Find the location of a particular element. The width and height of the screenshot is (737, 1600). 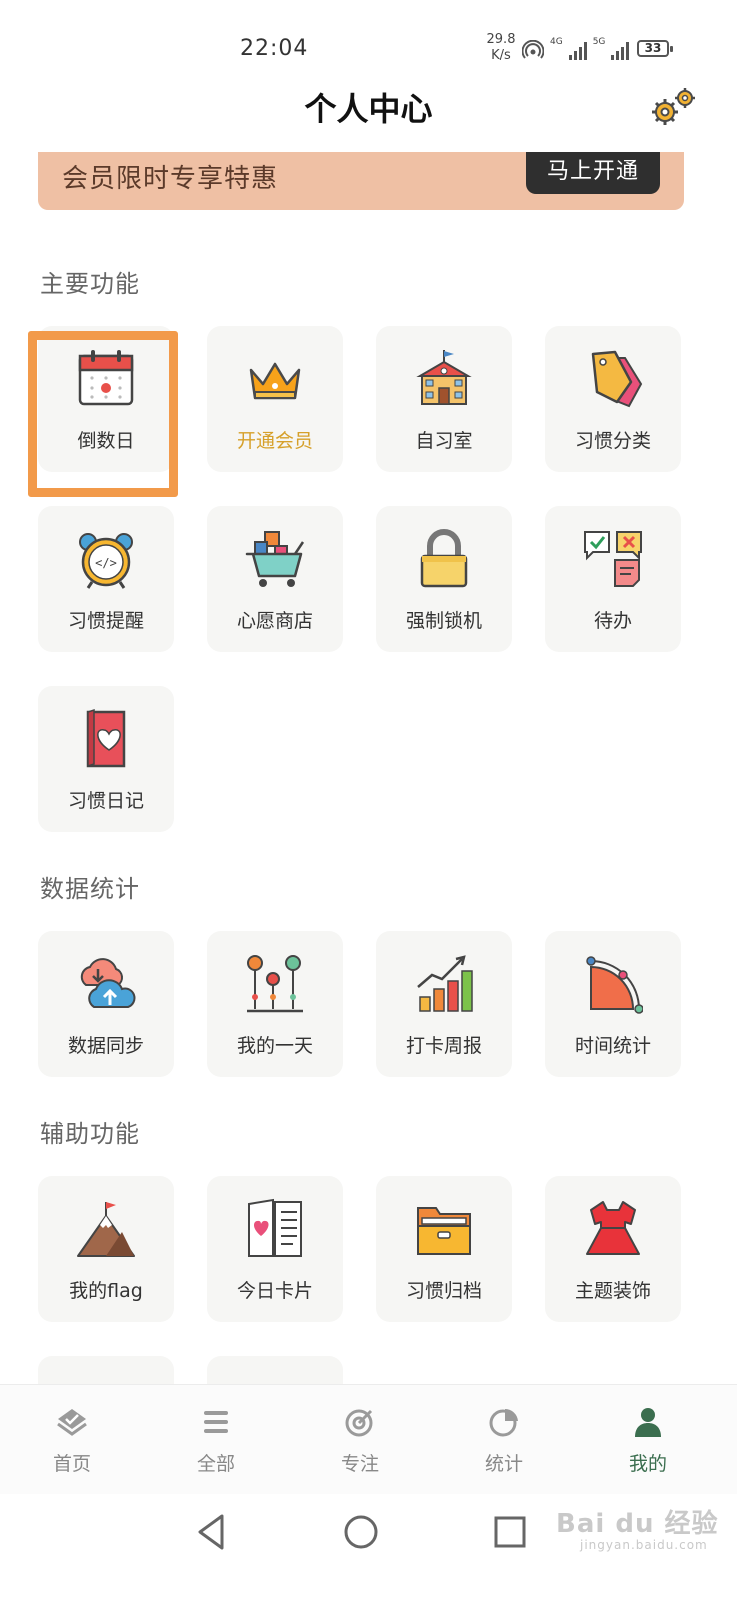

tile-theme-decor: 主题装饰 is located at coordinates (613, 1249).